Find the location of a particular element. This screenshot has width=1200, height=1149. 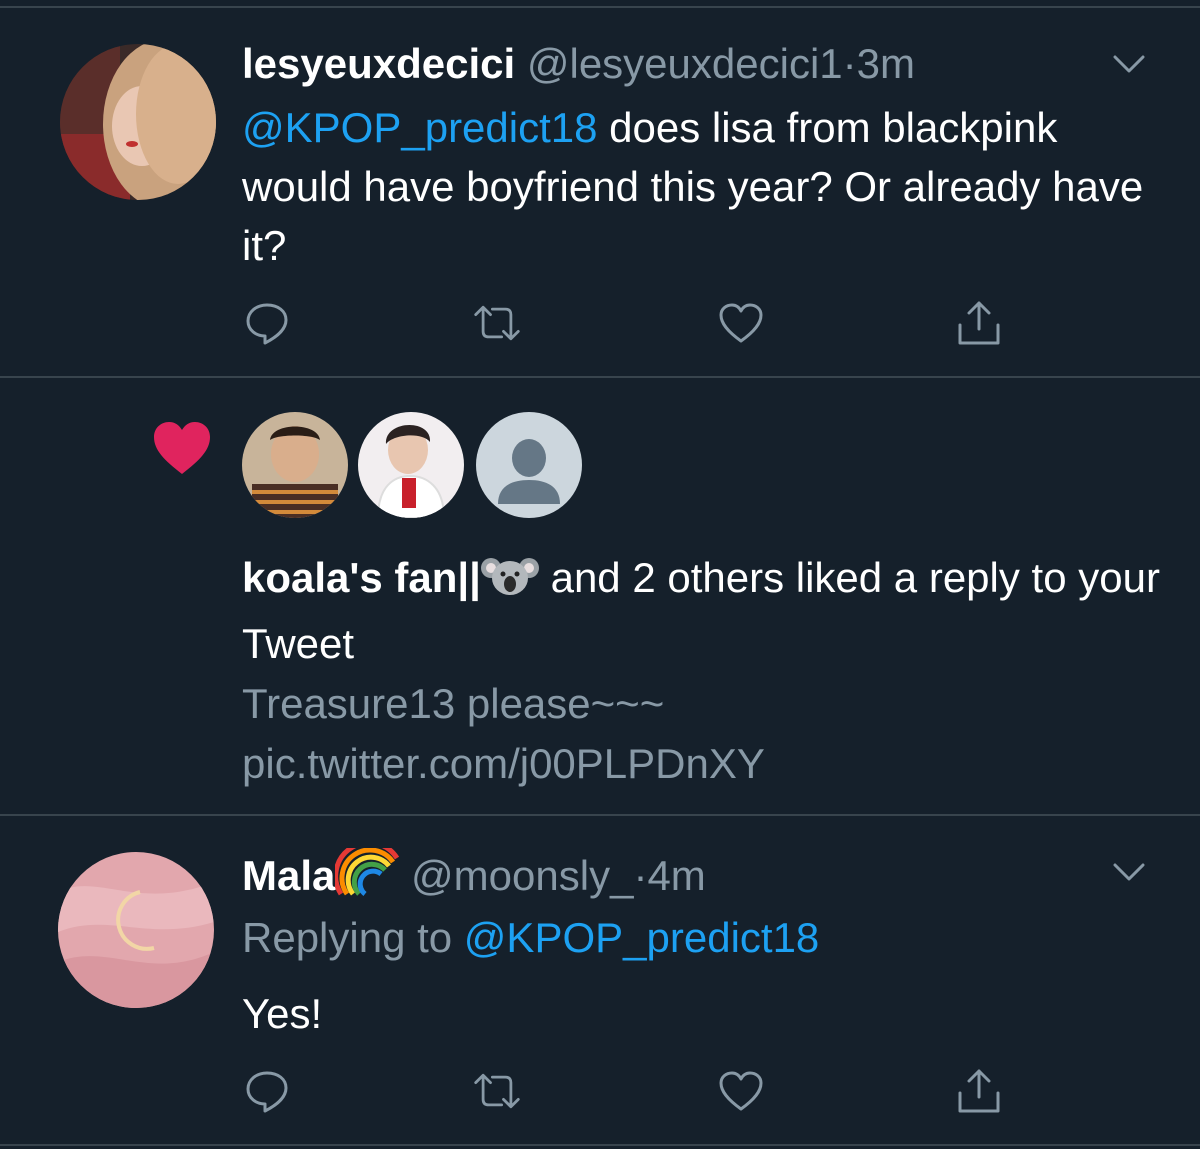

koala-icon is located at coordinates (509, 583).